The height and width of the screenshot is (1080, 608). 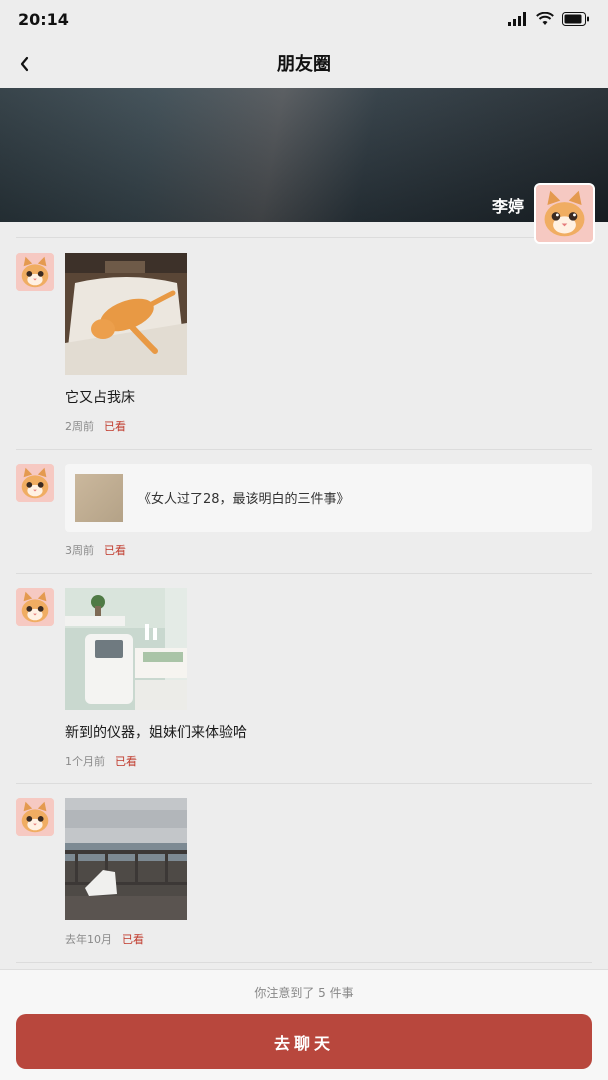 I want to click on signal-icon, so click(x=517, y=19).